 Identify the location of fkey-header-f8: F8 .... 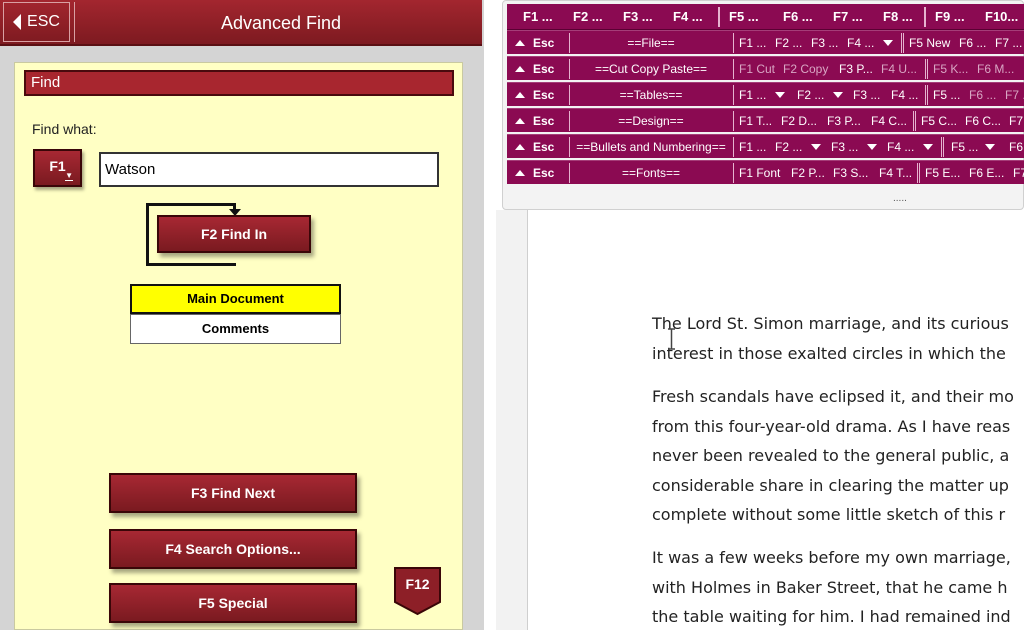
(898, 17).